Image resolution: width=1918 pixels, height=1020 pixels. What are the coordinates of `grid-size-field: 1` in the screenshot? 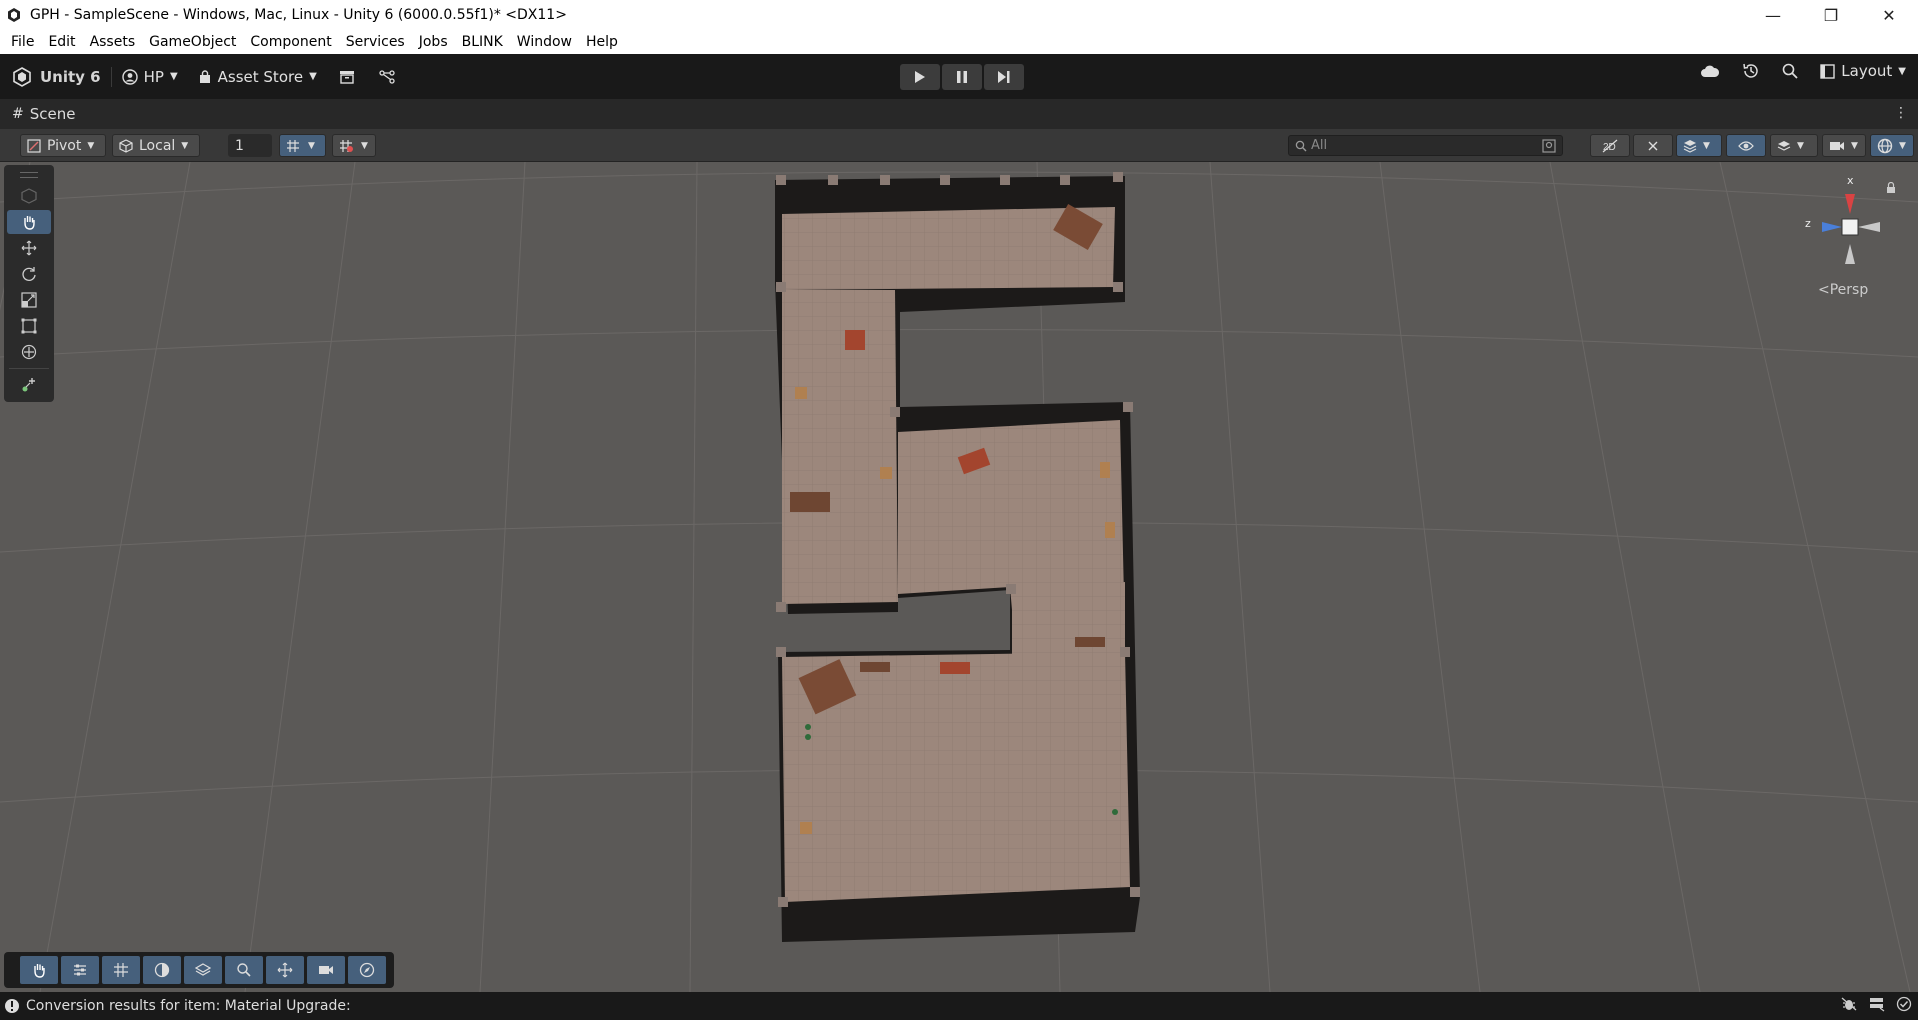 It's located at (250, 145).